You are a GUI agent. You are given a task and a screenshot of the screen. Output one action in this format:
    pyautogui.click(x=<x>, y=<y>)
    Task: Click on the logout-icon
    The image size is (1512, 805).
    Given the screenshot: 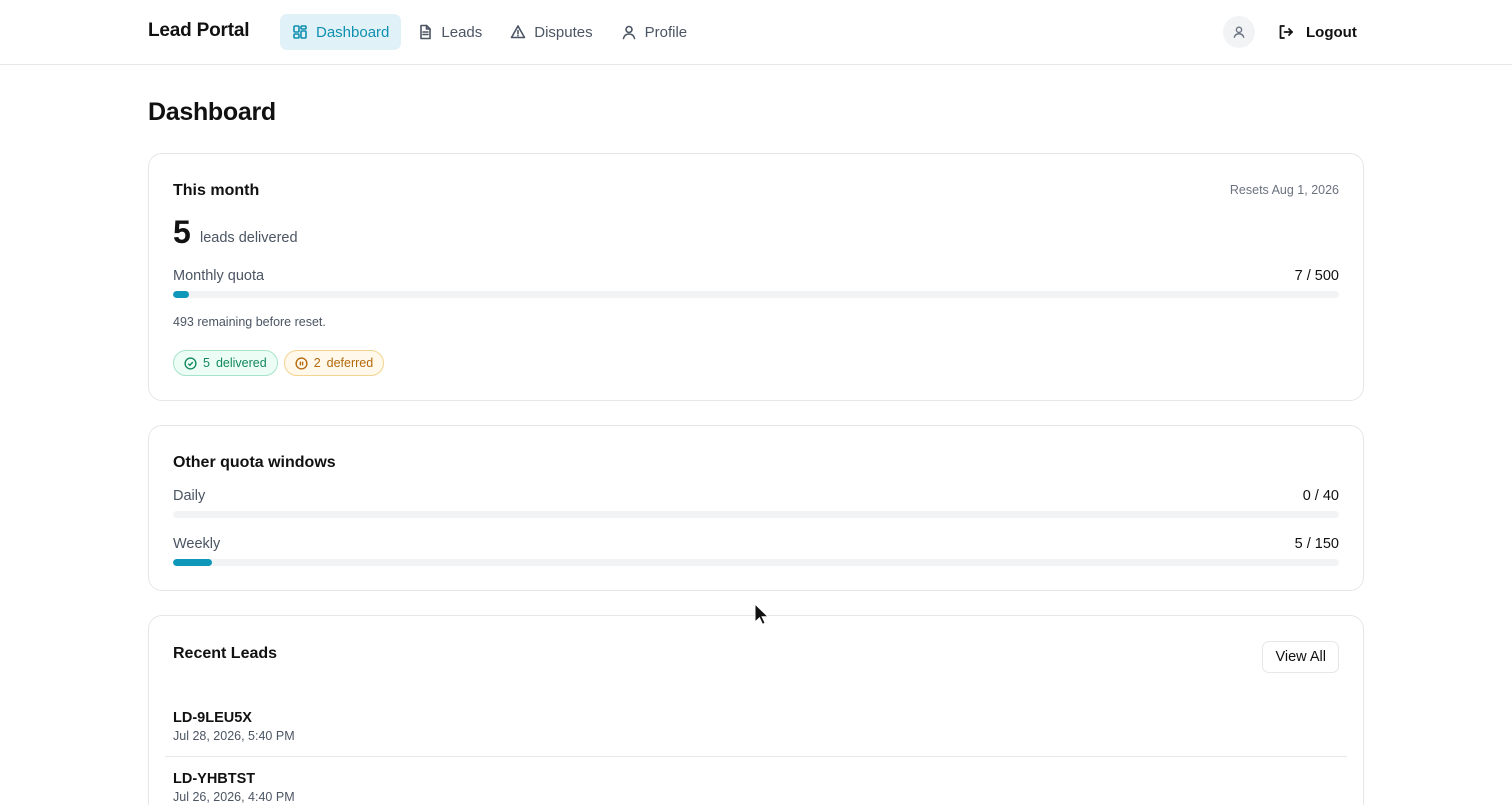 What is the action you would take?
    pyautogui.click(x=1286, y=32)
    